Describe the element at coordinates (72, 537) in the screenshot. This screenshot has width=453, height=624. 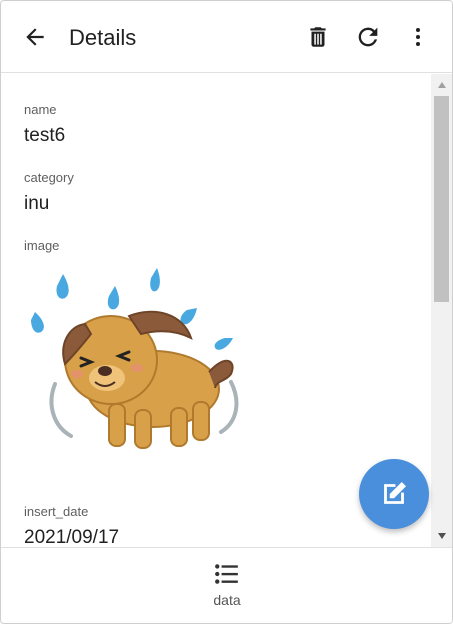
I see `insert-date-value: 2021/09/17` at that location.